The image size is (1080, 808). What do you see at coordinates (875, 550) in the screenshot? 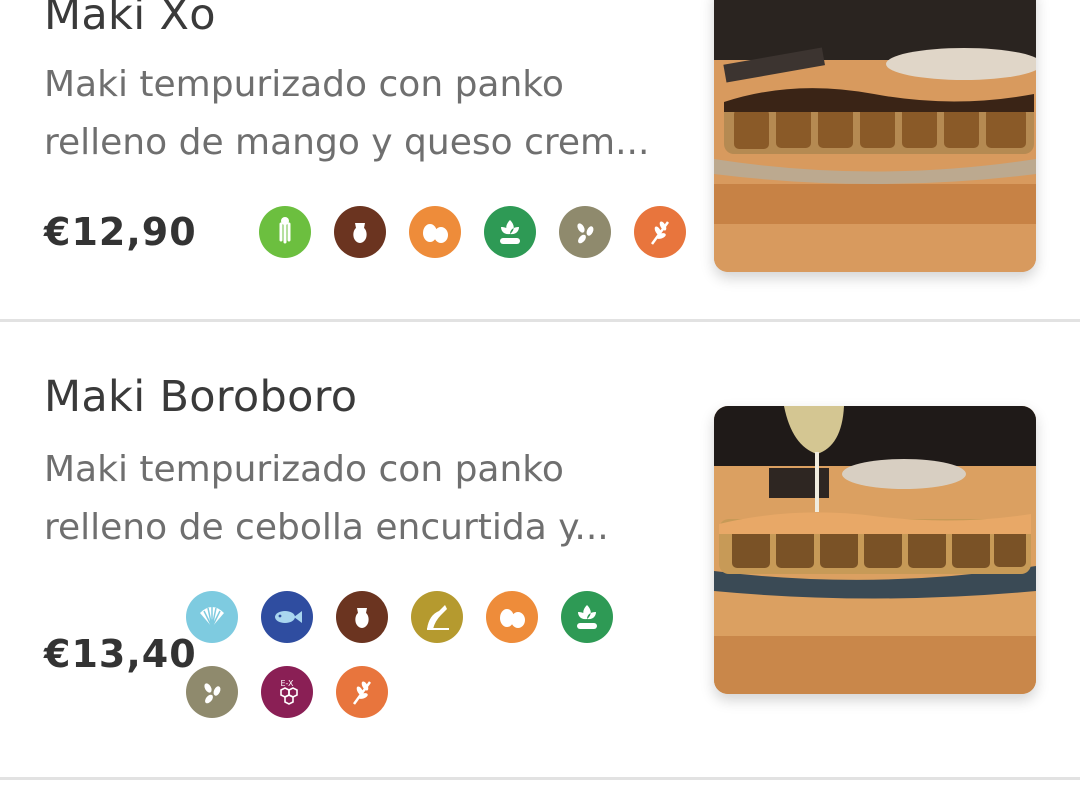
I see `maki-boroboro-photo` at bounding box center [875, 550].